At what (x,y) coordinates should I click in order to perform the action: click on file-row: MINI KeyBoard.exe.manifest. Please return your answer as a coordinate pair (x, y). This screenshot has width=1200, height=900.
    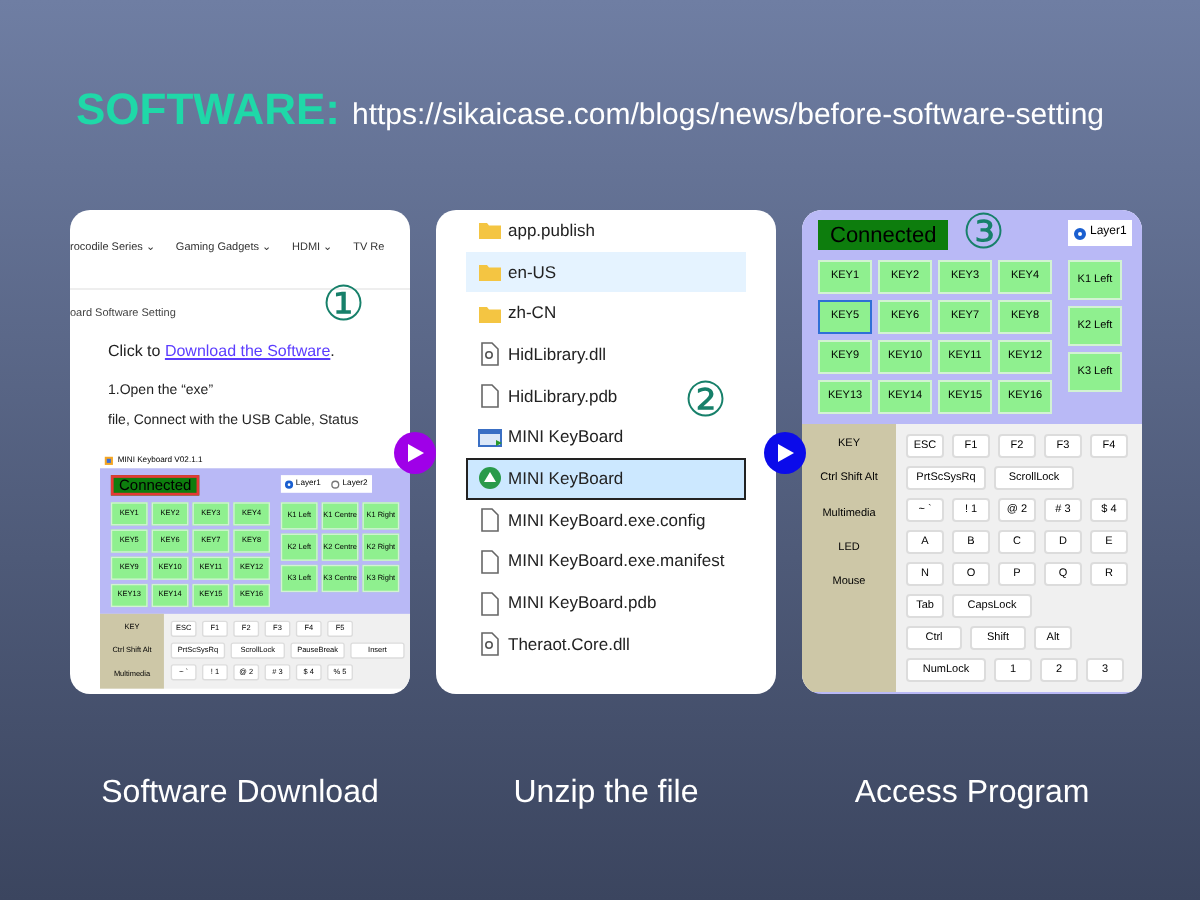
    Looking at the image, I should click on (601, 562).